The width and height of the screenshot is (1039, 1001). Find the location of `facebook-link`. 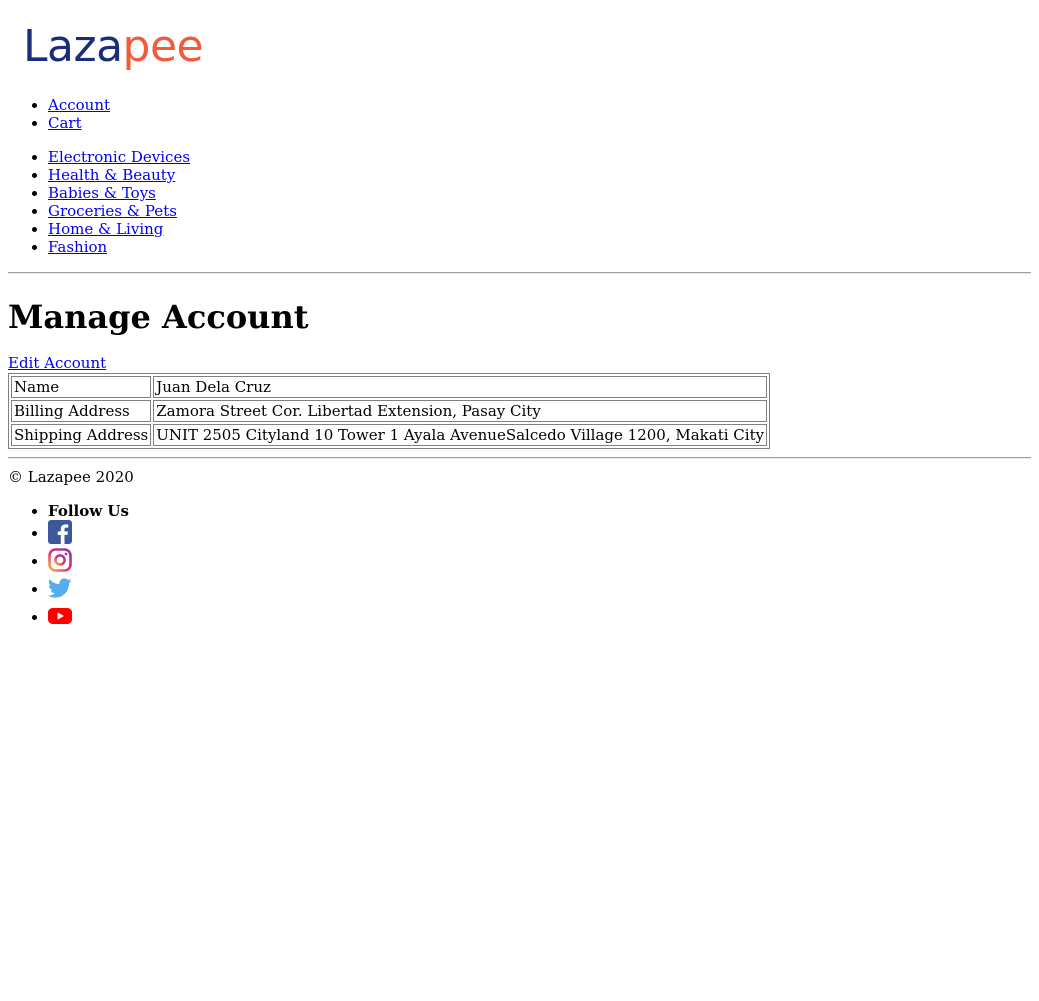

facebook-link is located at coordinates (60, 532).